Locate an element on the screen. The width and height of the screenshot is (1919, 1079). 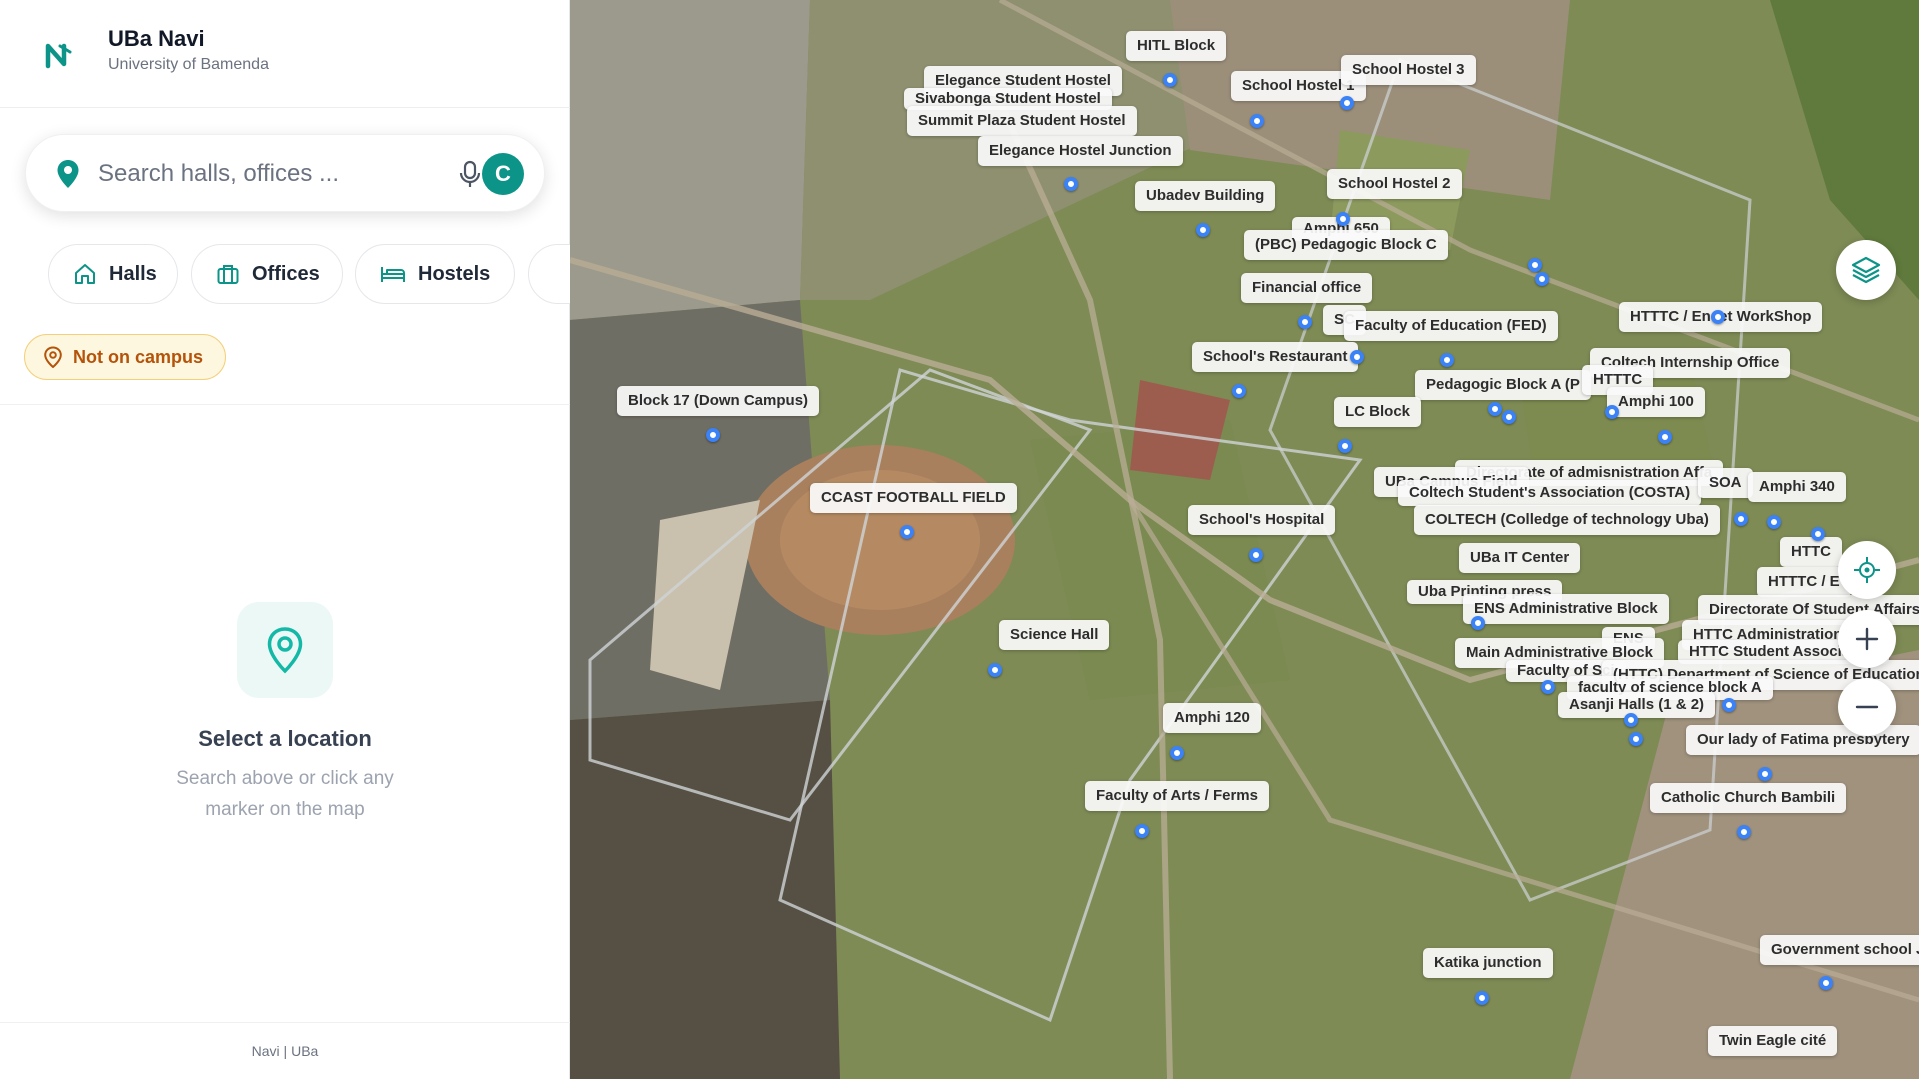
map-label-faculty-of-education: Faculty of Education (FED) is located at coordinates (1451, 326).